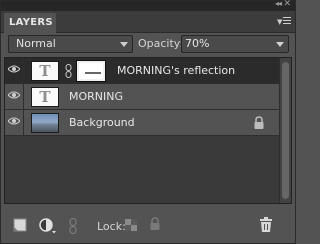 The height and width of the screenshot is (244, 320). What do you see at coordinates (48, 226) in the screenshot?
I see `adjustment-layer-icon` at bounding box center [48, 226].